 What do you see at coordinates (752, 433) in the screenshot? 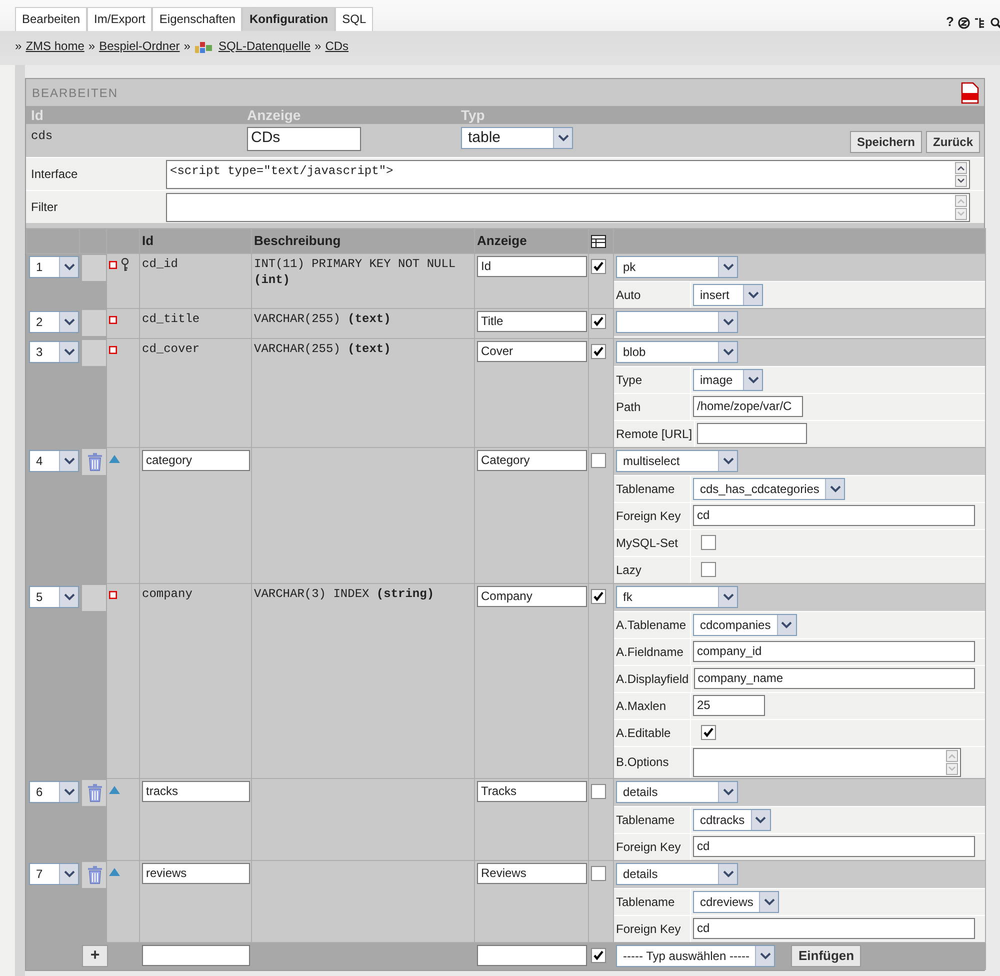
I see `attribute-field` at bounding box center [752, 433].